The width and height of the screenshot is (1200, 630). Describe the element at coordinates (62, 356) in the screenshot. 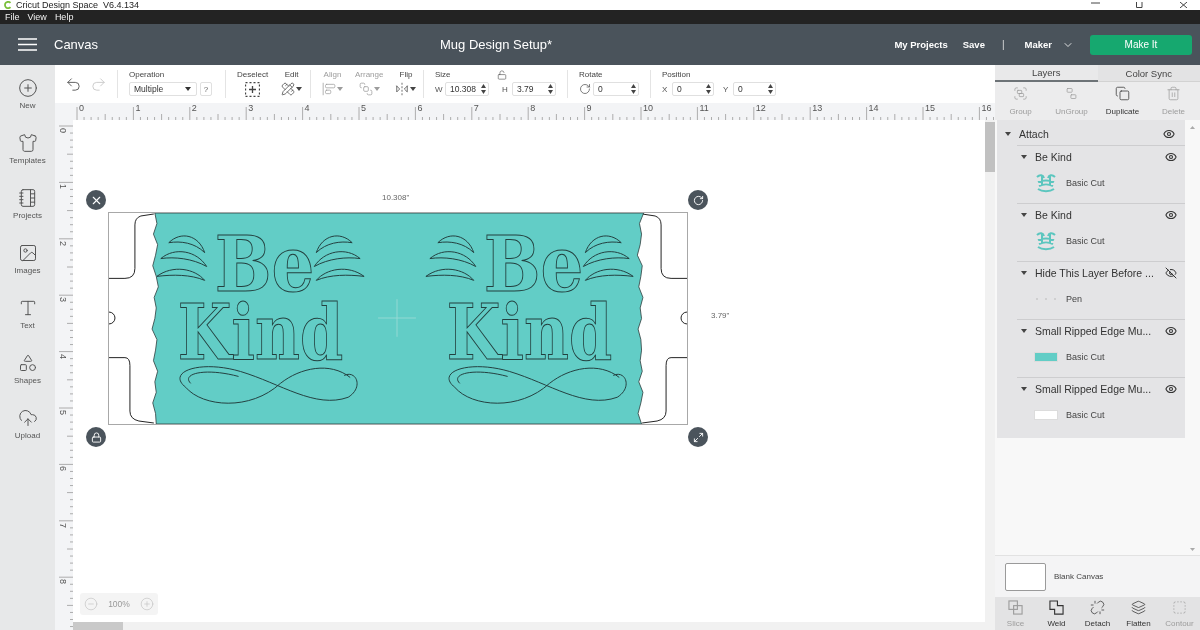

I see `ruler-number: 4` at that location.